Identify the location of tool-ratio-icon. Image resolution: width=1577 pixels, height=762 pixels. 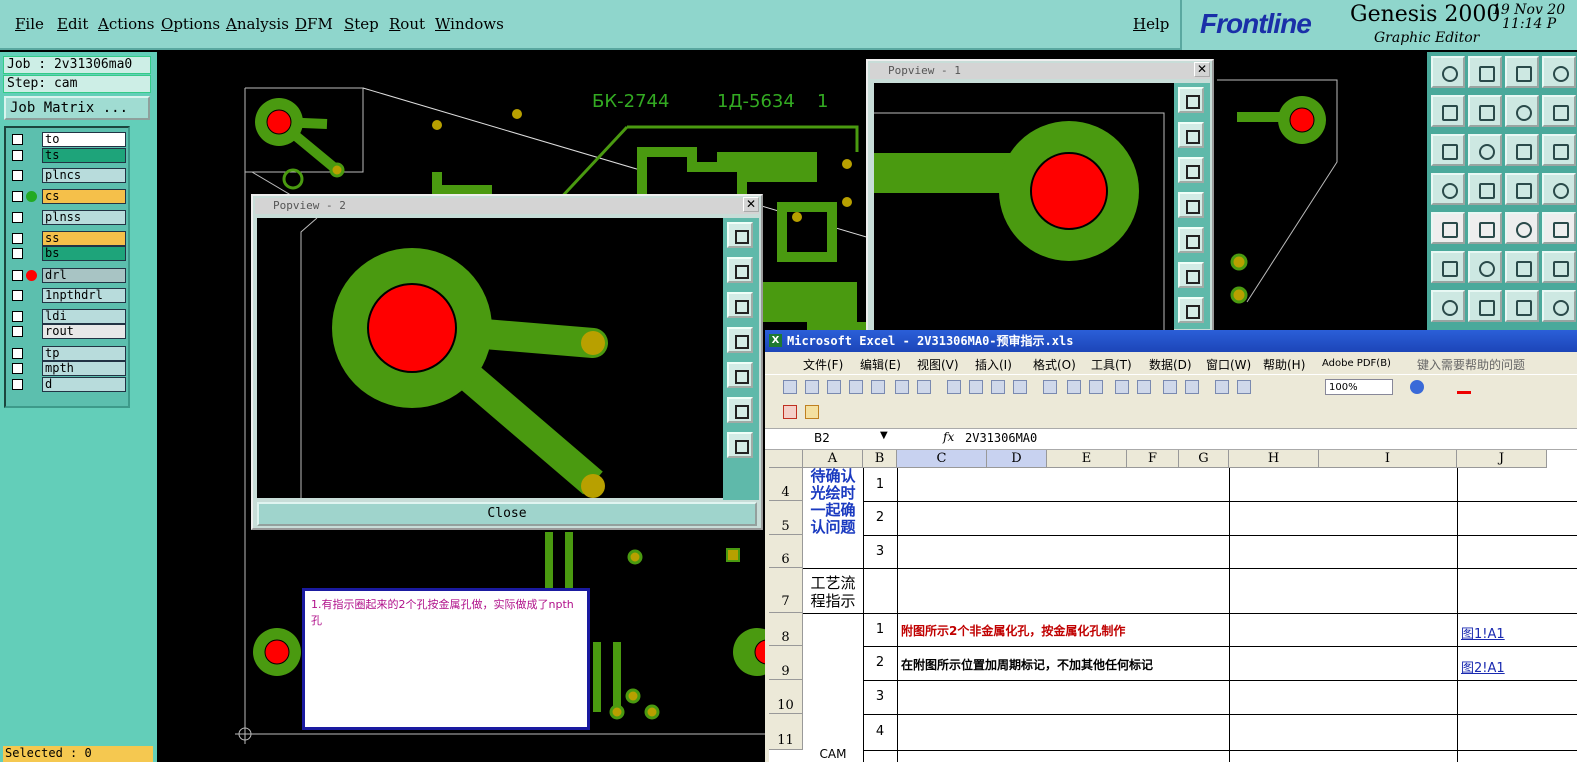
(1522, 150).